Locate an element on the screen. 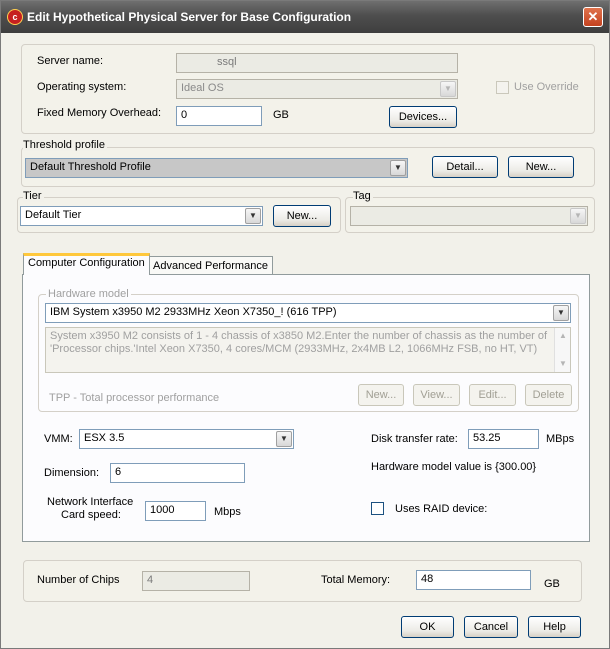  app-icon: c is located at coordinates (15, 17).